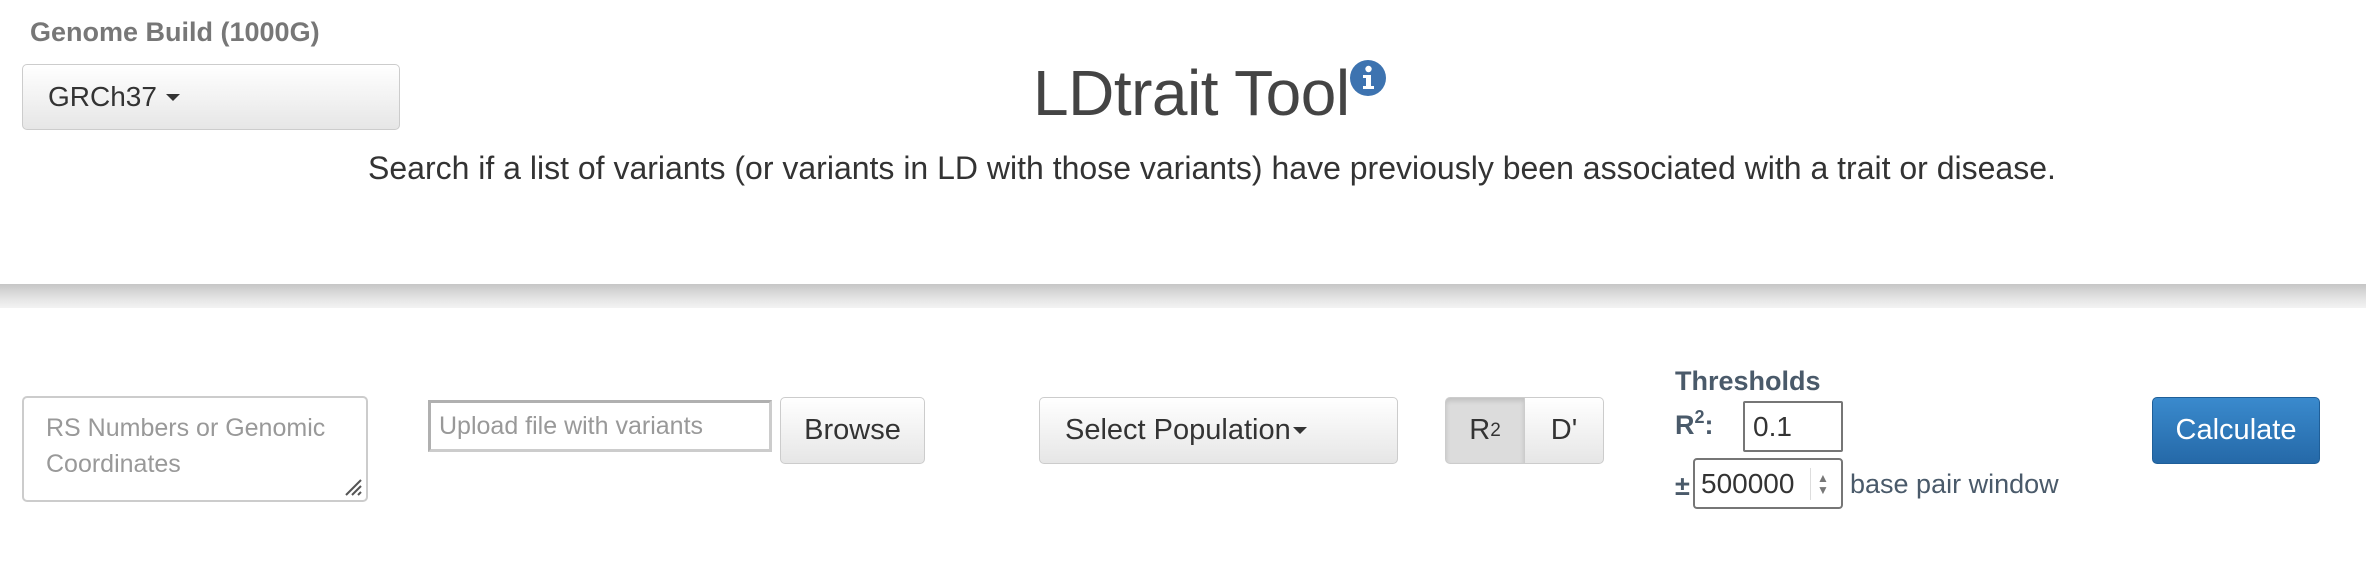 The image size is (2366, 584). I want to click on upload-file-input: Upload file with variants, so click(600, 426).